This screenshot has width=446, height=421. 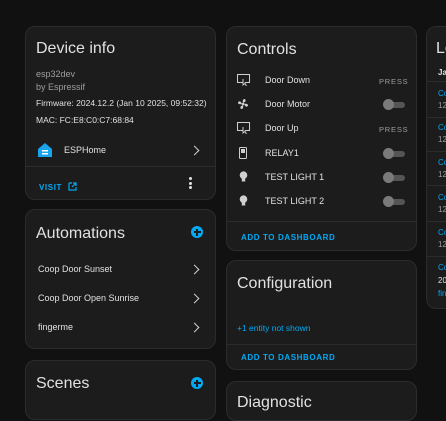 I want to click on diagnostic-card: Diagnostic, so click(x=321, y=401).